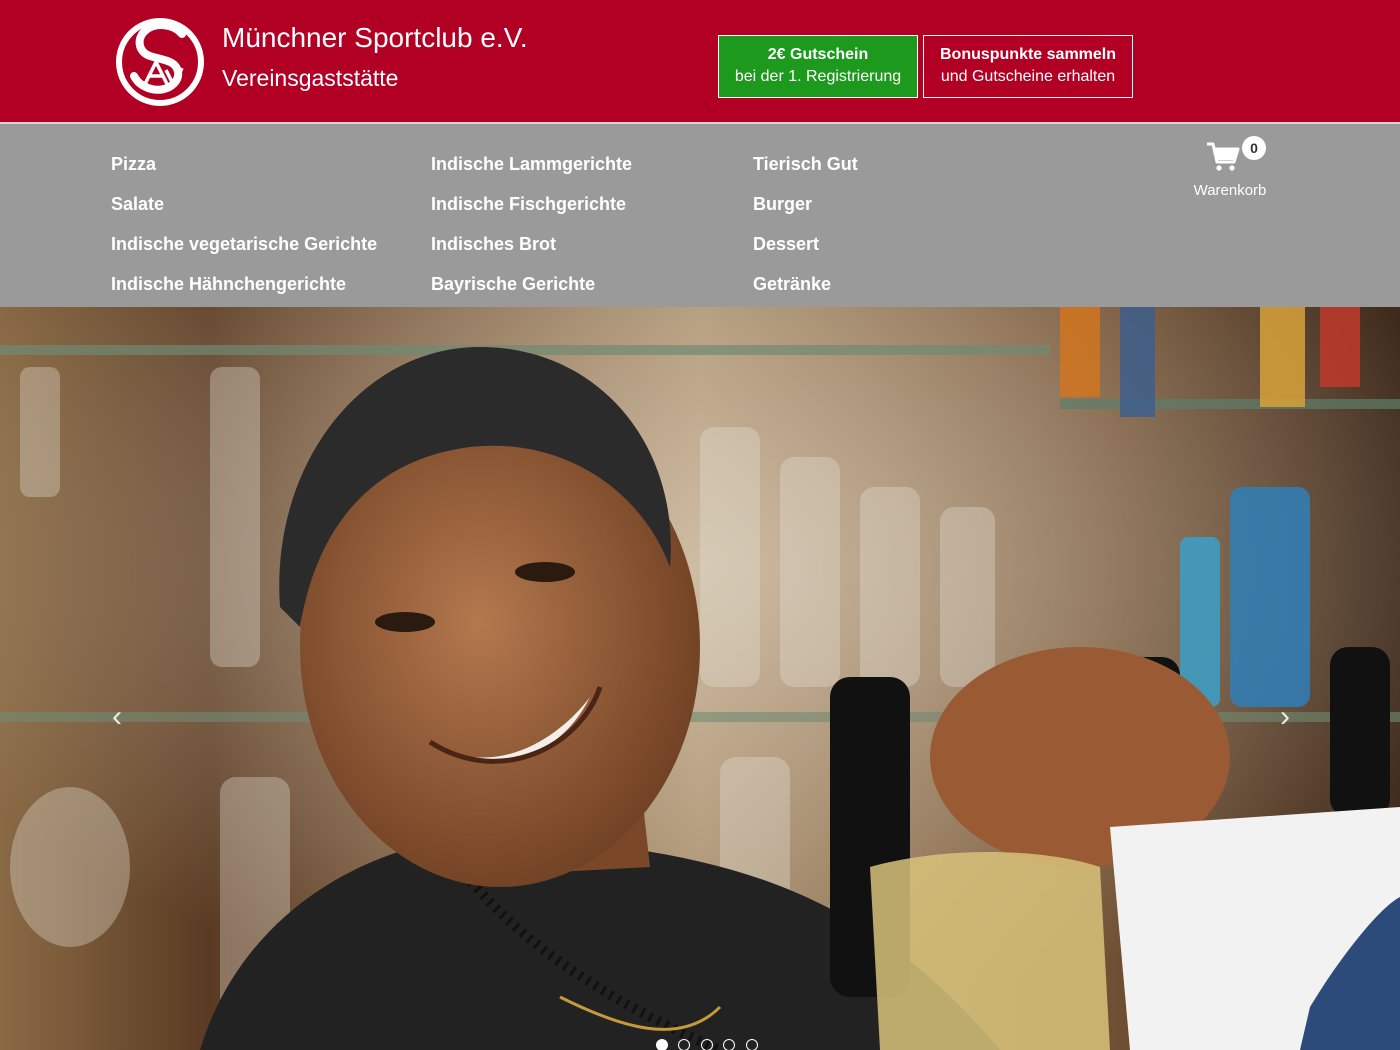 This screenshot has width=1400, height=1050. Describe the element at coordinates (805, 244) in the screenshot. I see `nav-item-dessert: Dessert` at that location.